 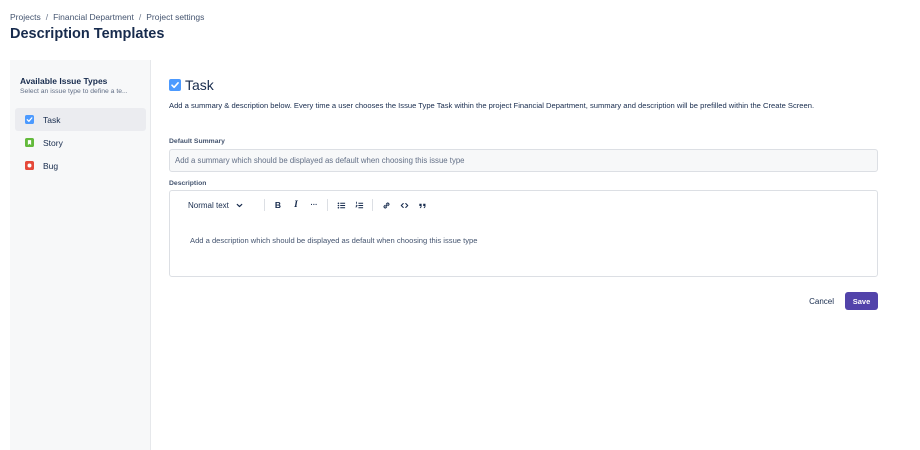 I want to click on quote-button, so click(x=422, y=205).